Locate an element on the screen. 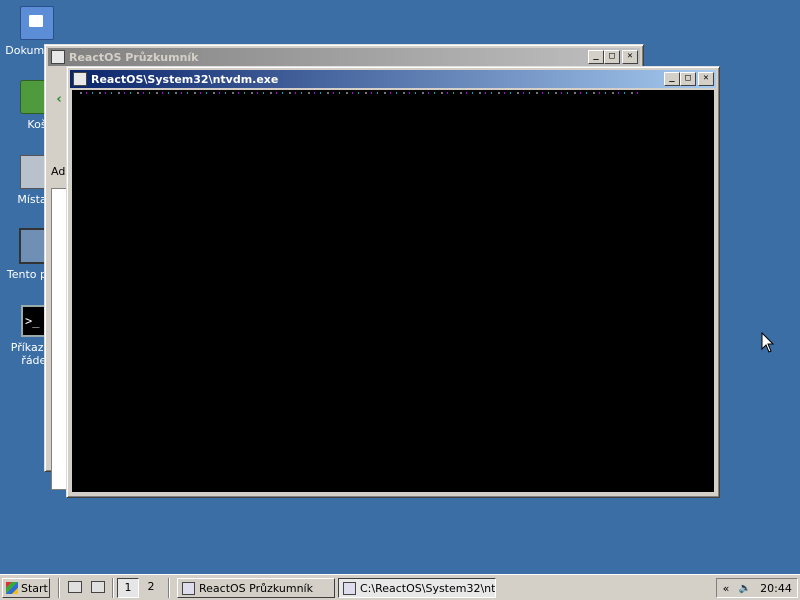 This screenshot has height=600, width=800. system-tray: « 🔈 20:44 is located at coordinates (757, 588).